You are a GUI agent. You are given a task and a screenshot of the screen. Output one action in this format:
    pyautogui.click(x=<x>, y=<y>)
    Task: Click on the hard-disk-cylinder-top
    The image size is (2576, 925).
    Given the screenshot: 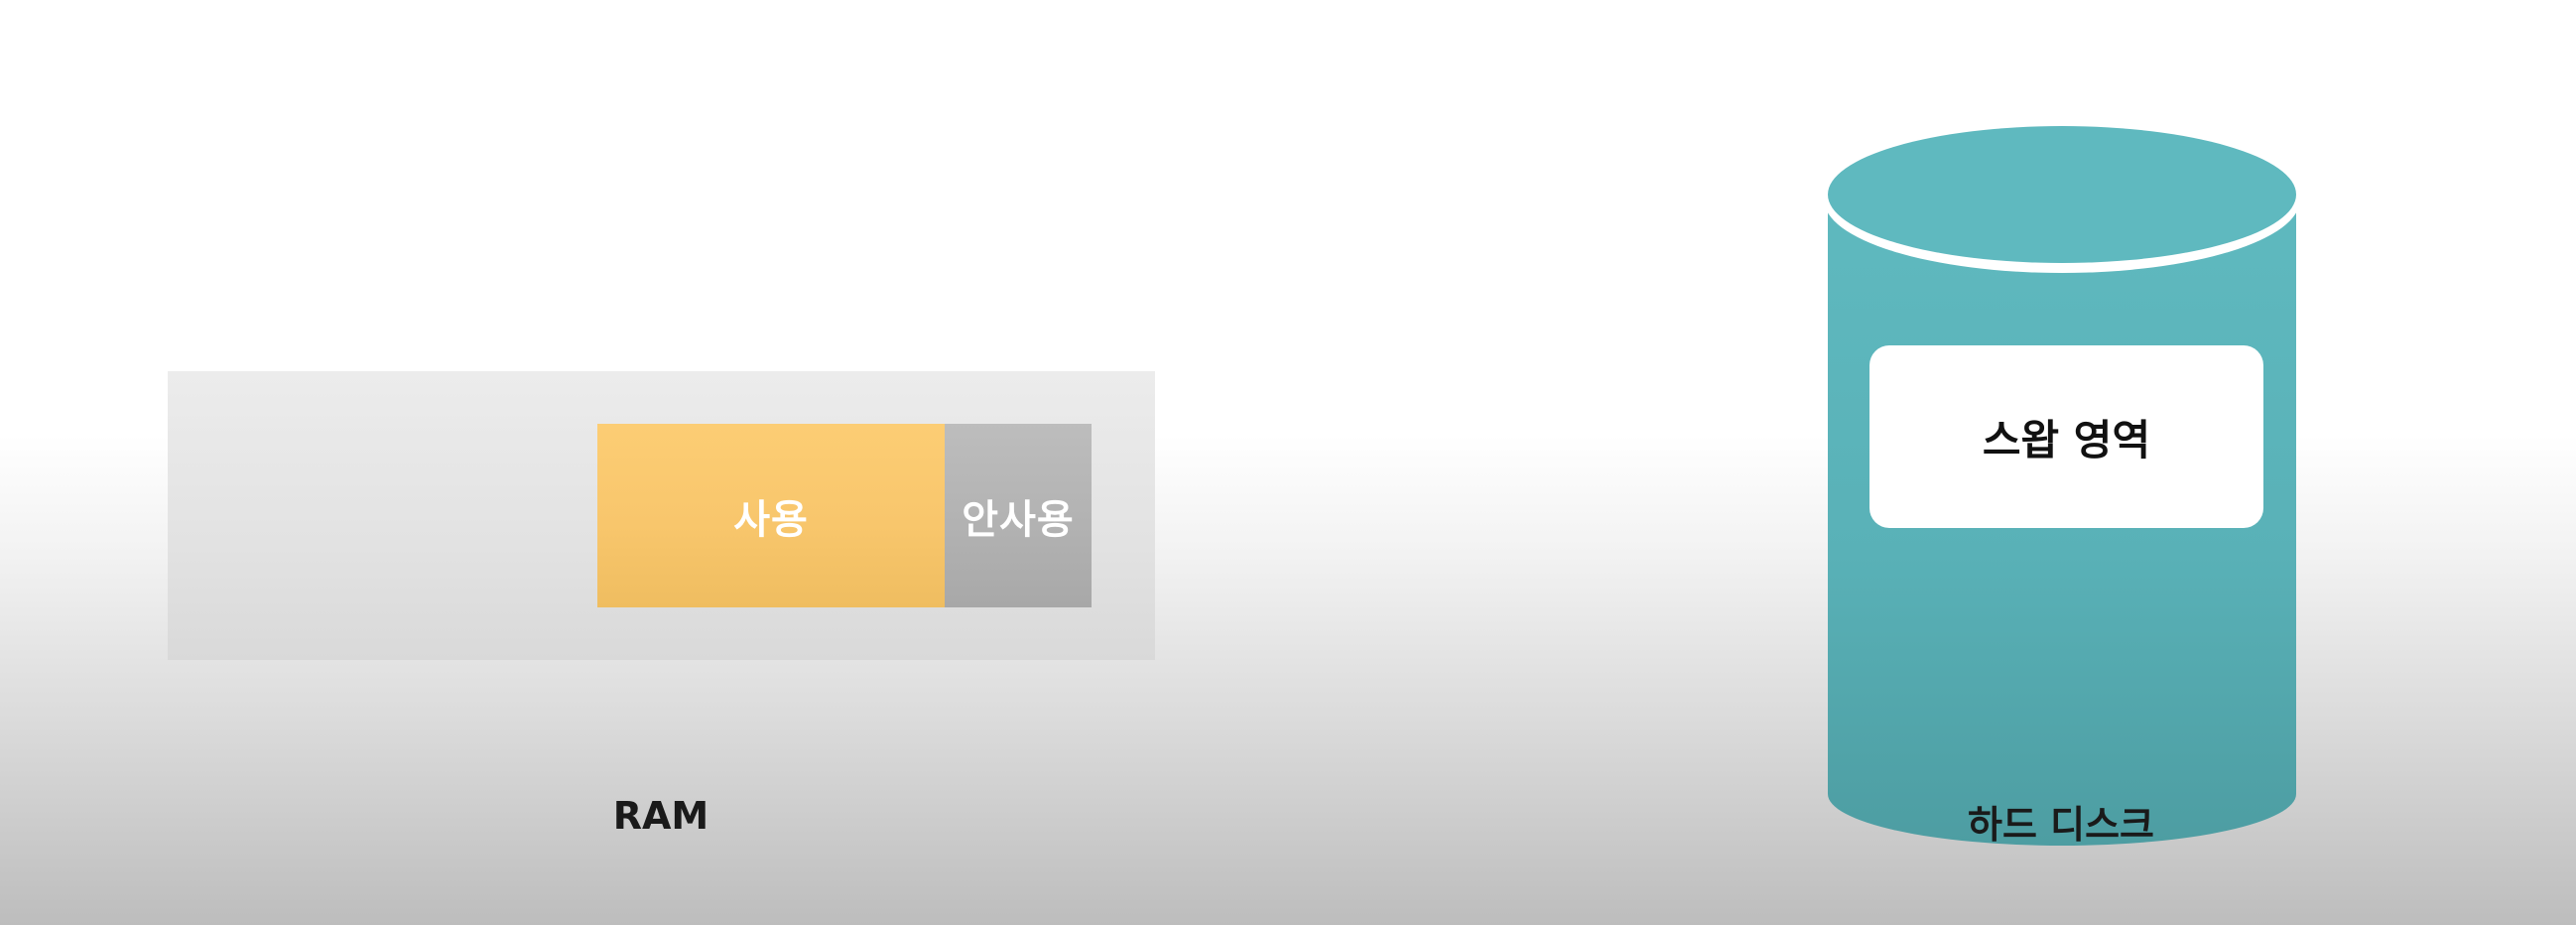 What is the action you would take?
    pyautogui.click(x=2062, y=194)
    